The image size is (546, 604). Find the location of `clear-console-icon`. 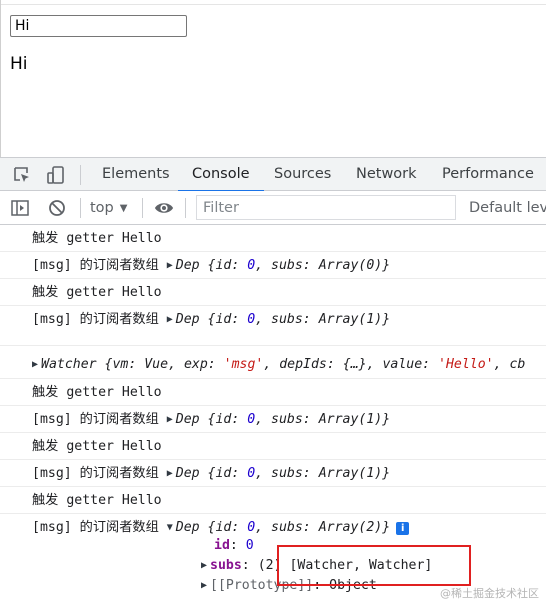

clear-console-icon is located at coordinates (57, 208).